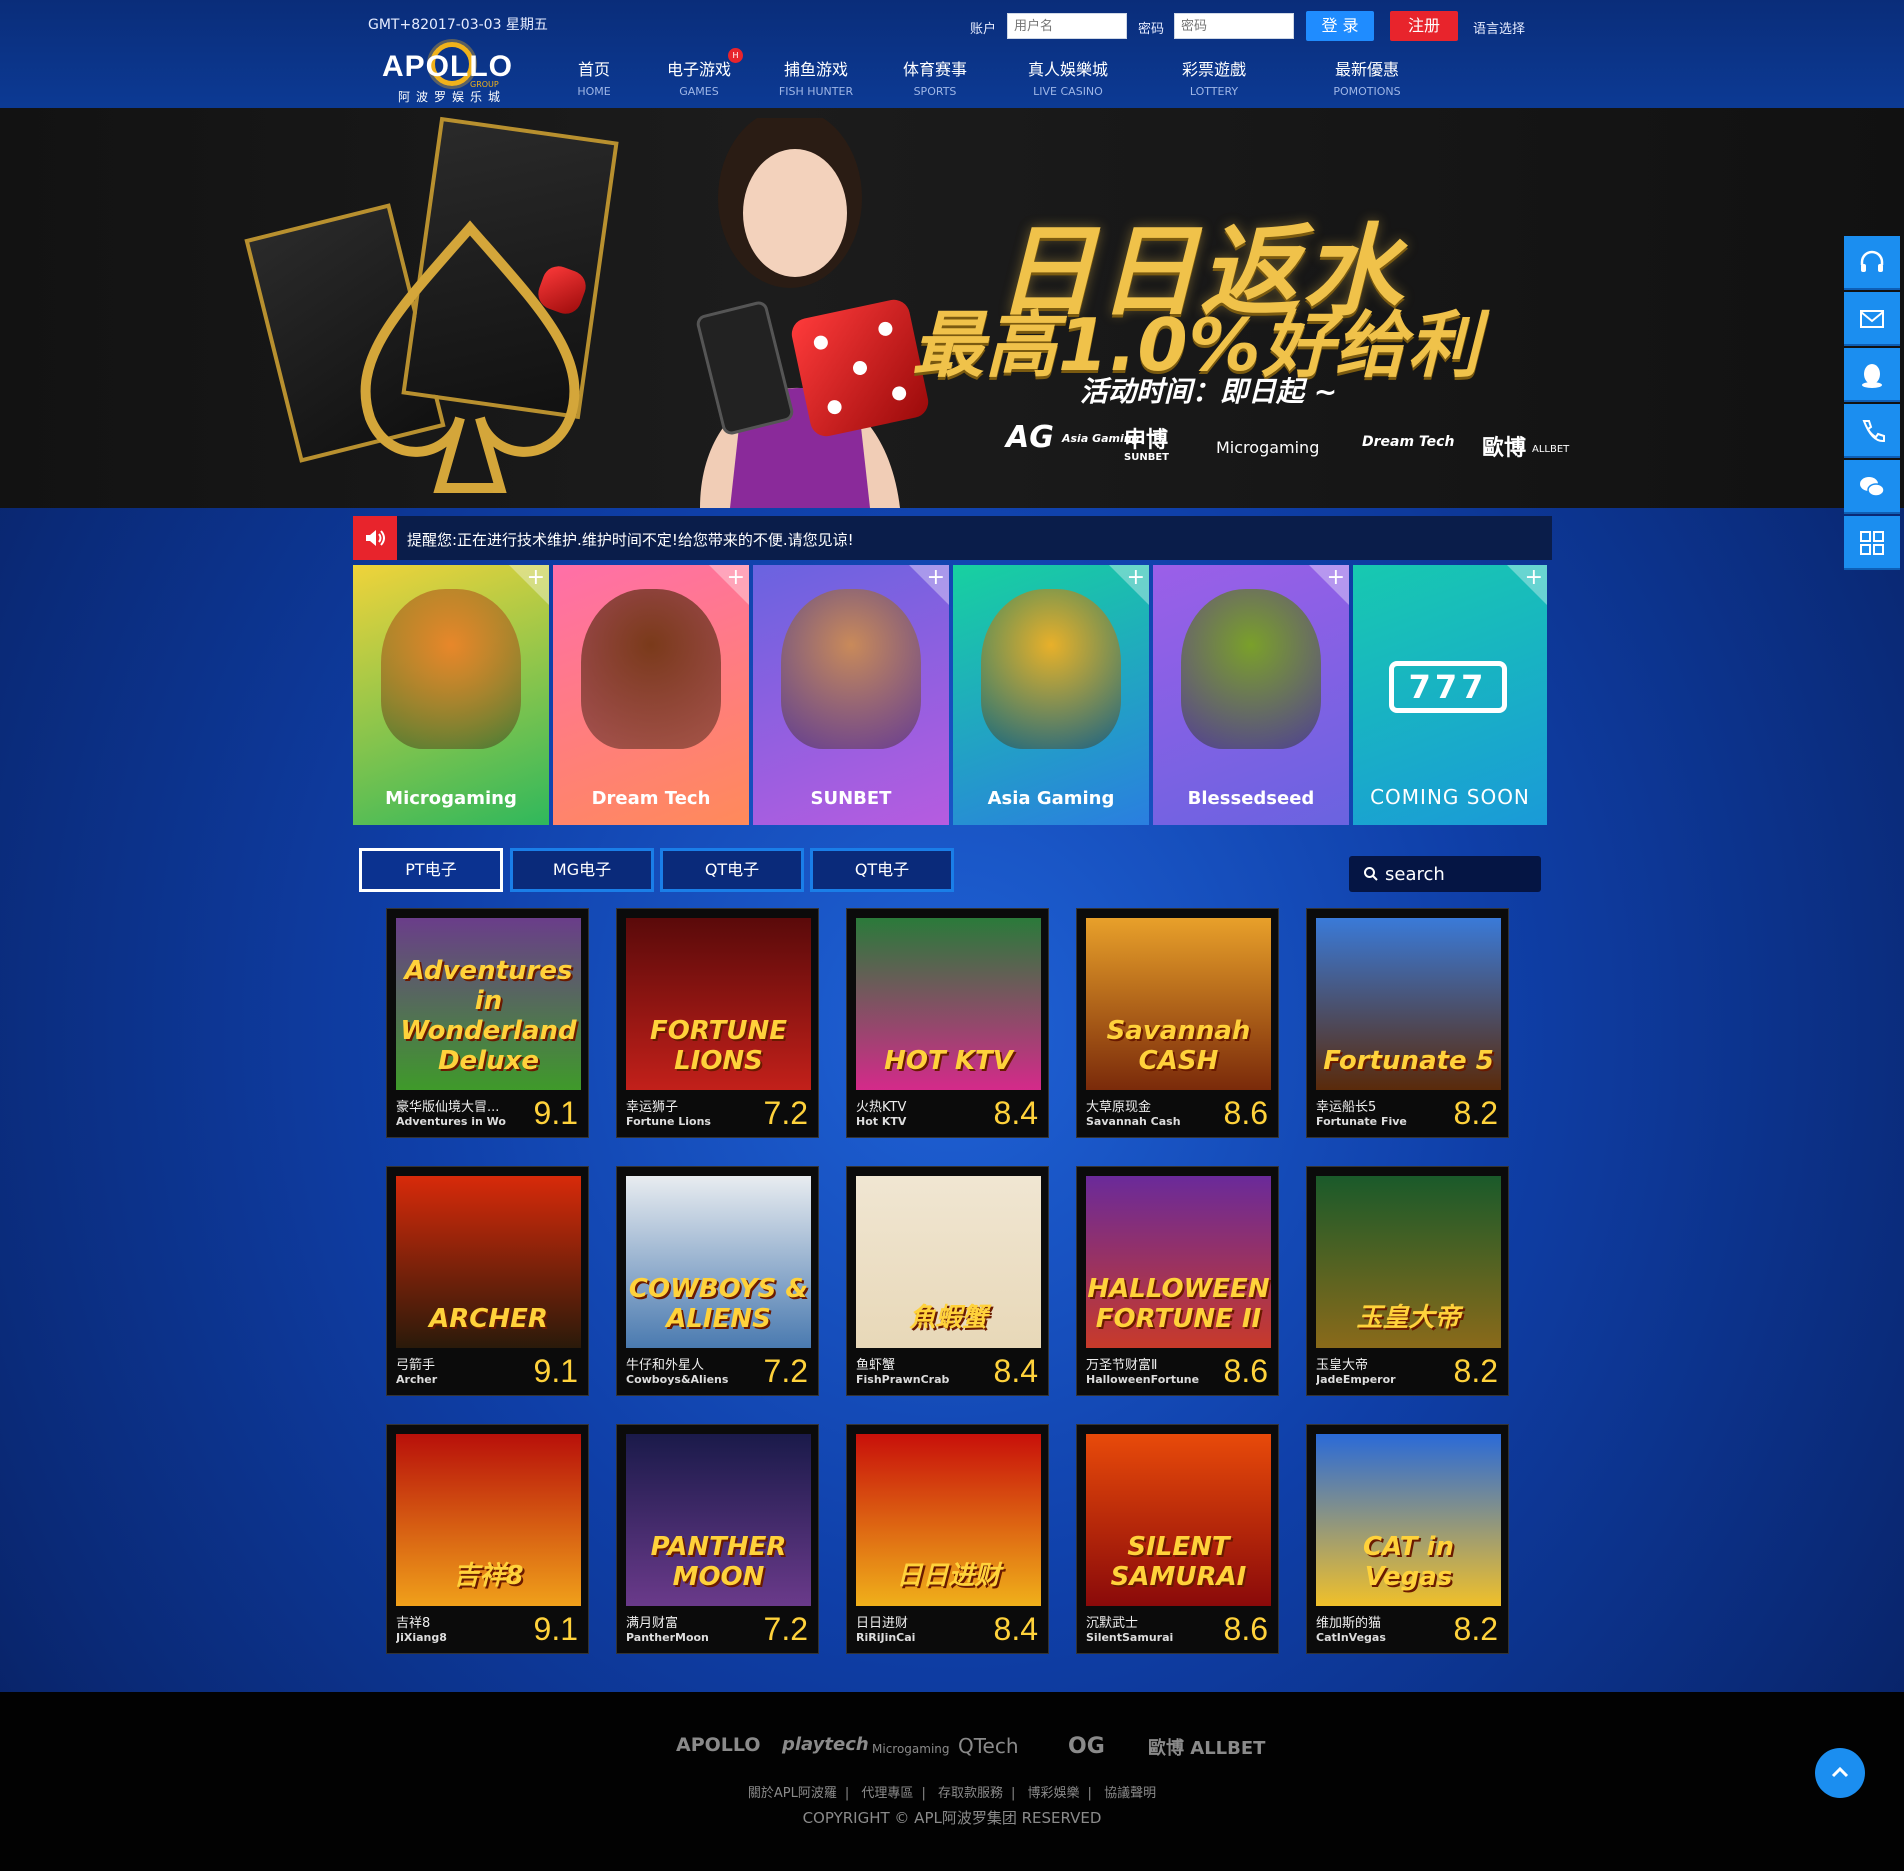 This screenshot has width=1904, height=1871. Describe the element at coordinates (652, 1107) in the screenshot. I see `game-name-cn: 幸运狮子` at that location.